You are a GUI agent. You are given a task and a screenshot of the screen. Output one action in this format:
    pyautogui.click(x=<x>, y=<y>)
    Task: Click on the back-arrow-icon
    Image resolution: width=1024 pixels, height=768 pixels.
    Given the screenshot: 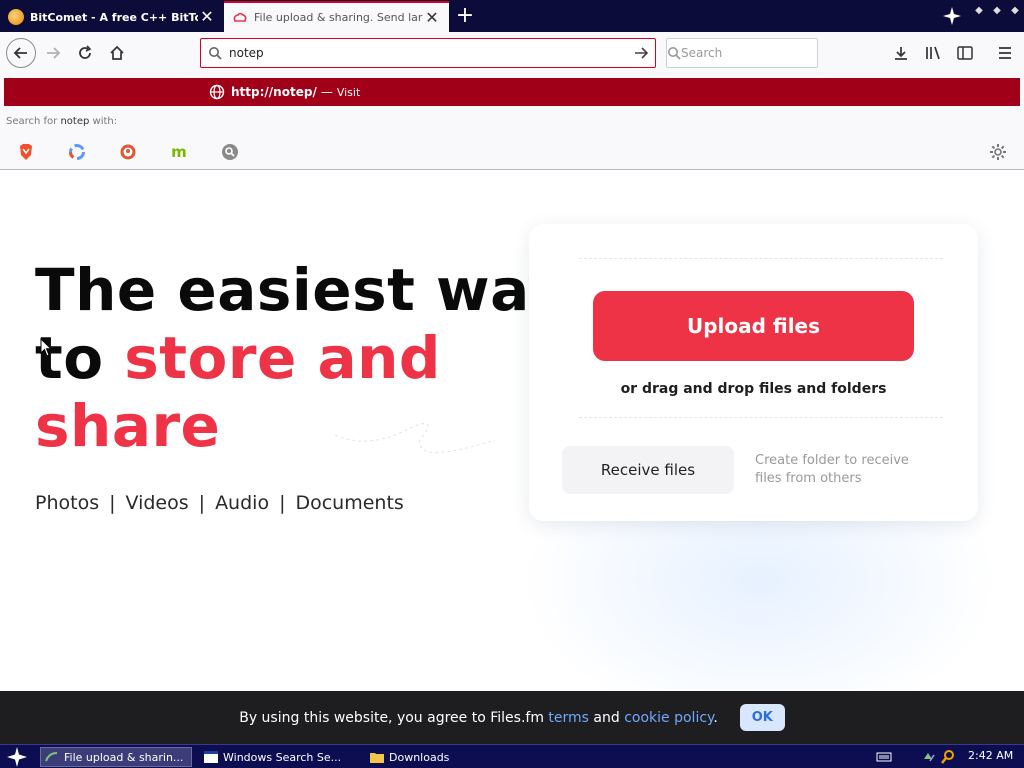 What is the action you would take?
    pyautogui.click(x=20, y=53)
    